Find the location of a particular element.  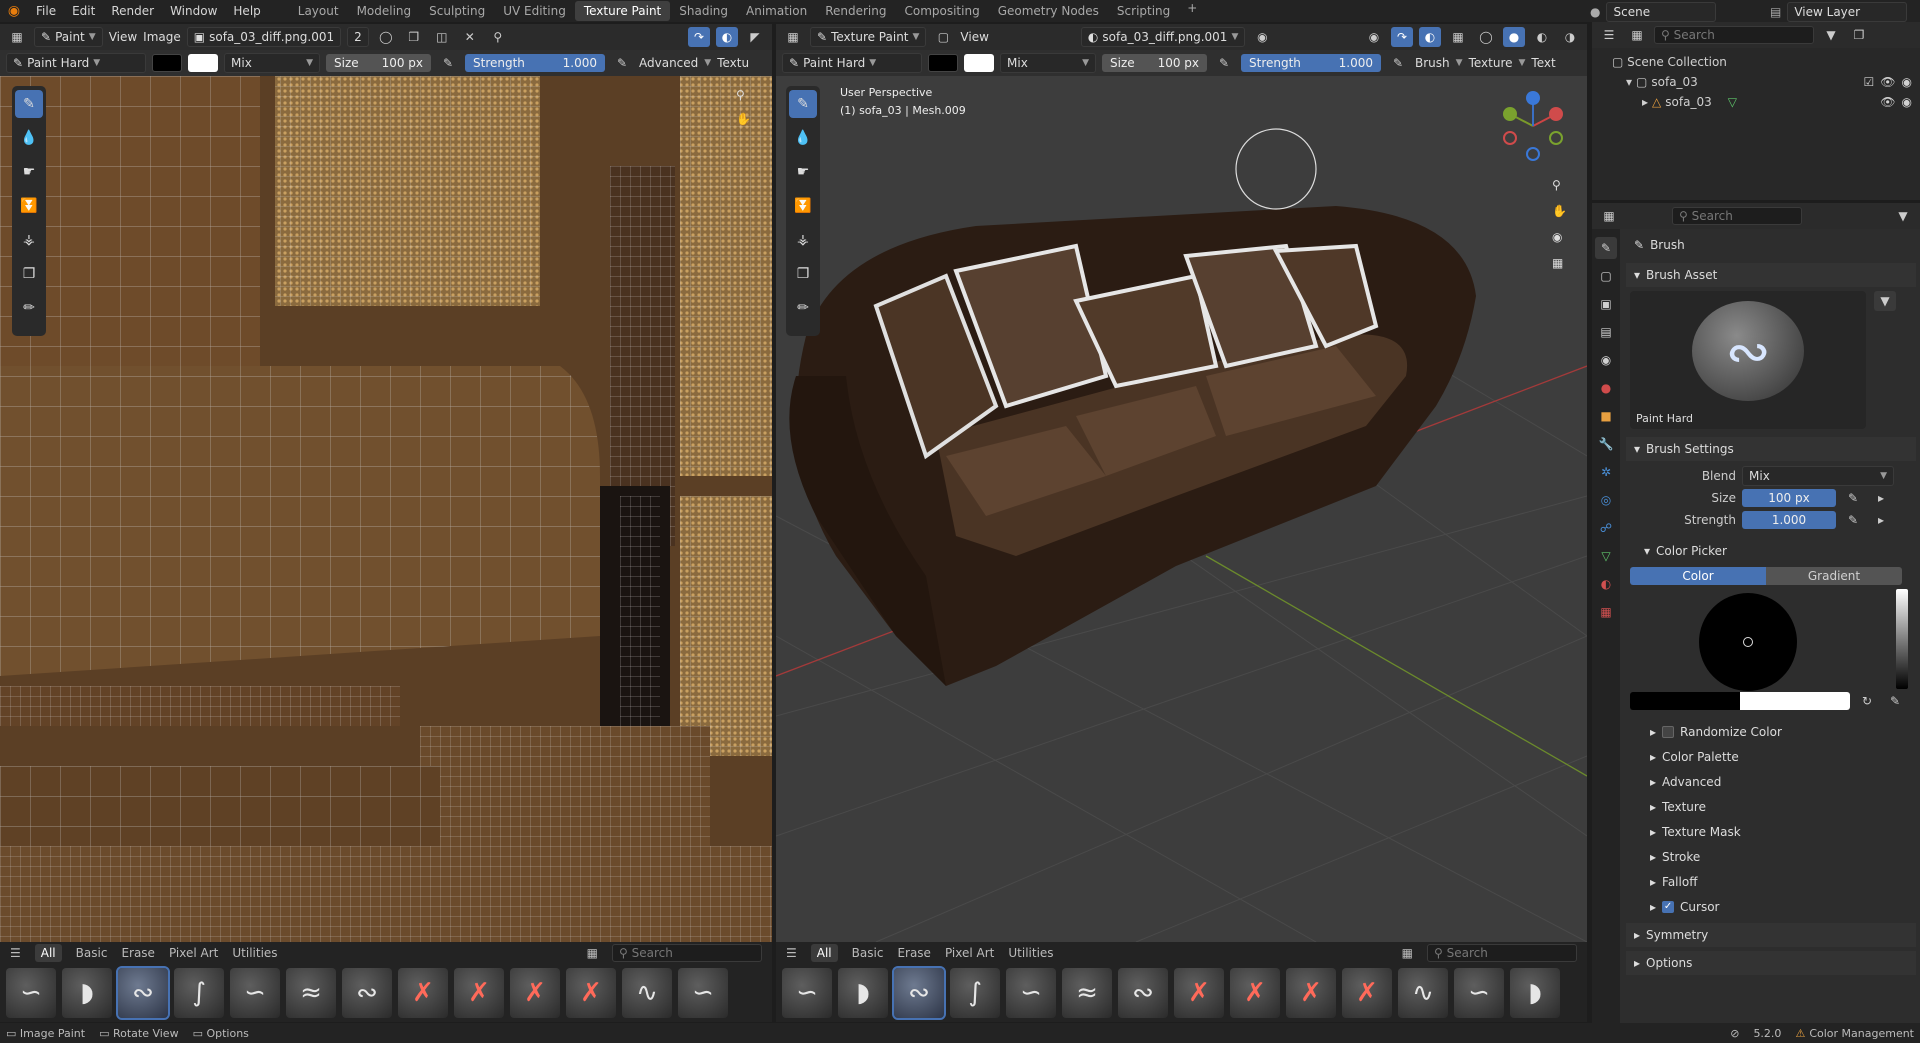

display-mode-icon: ▦ is located at coordinates (1637, 35).